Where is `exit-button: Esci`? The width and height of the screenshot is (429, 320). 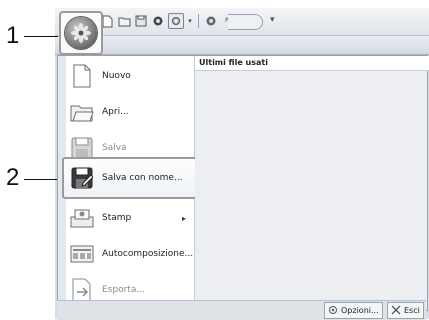
exit-button: Esci is located at coordinates (405, 310).